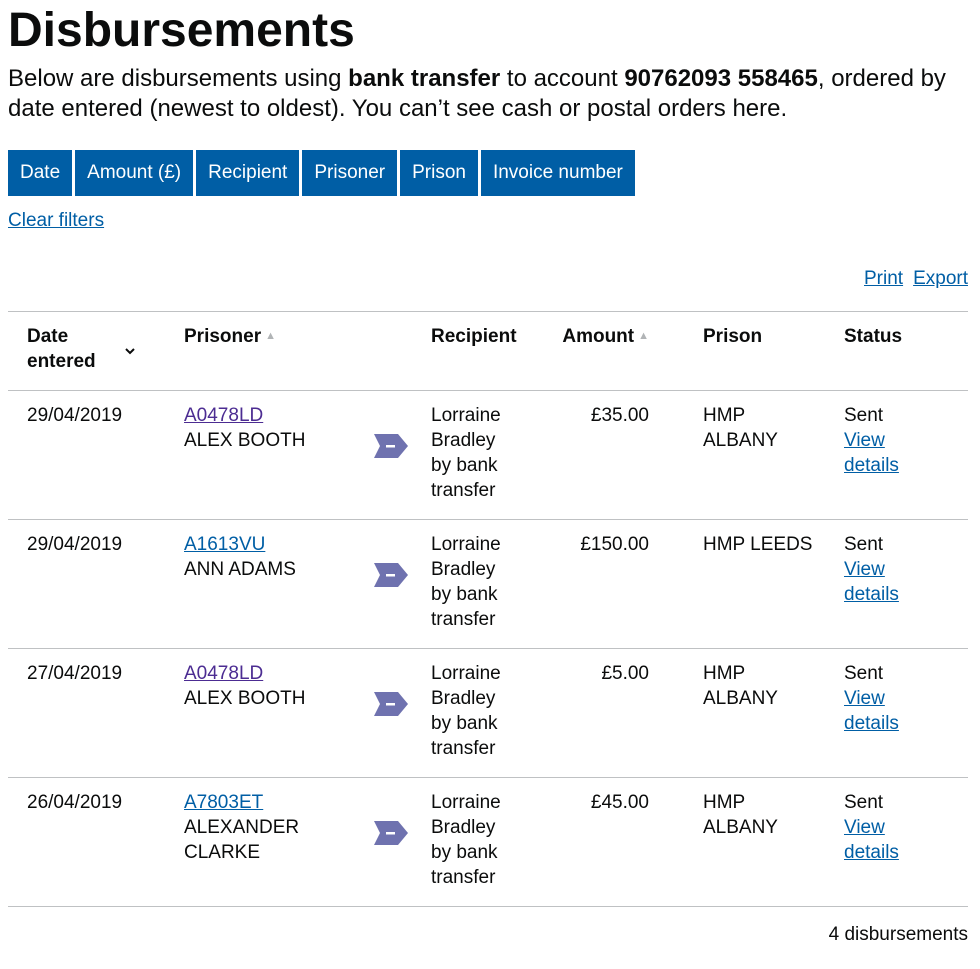 This screenshot has width=980, height=969. Describe the element at coordinates (181, 30) in the screenshot. I see `page-title: Disbursements` at that location.